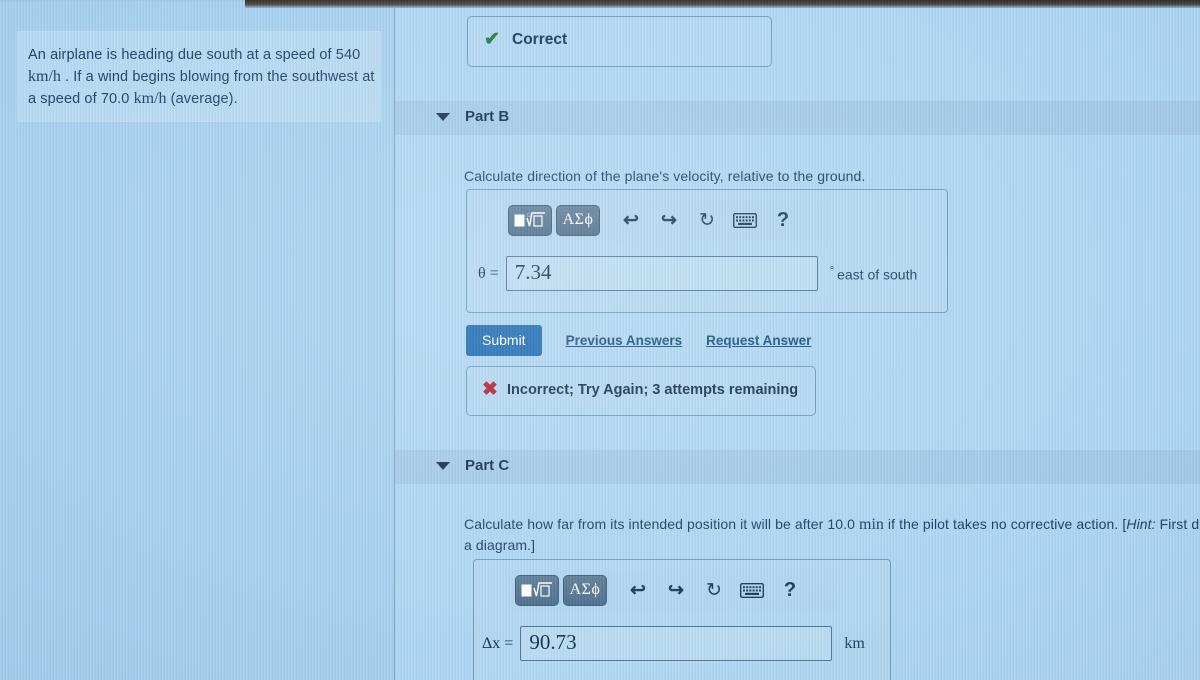 The image size is (1200, 680). Describe the element at coordinates (682, 619) in the screenshot. I see `part-c-answer-box: ΑΣϕ ↩ ↪ ↻ ? Δx = 90.73 km` at that location.